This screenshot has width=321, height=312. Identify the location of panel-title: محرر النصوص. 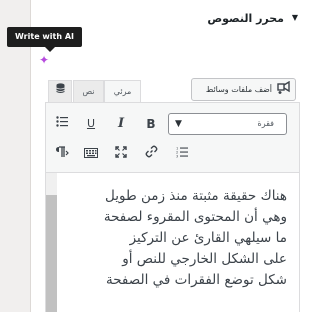
(245, 18).